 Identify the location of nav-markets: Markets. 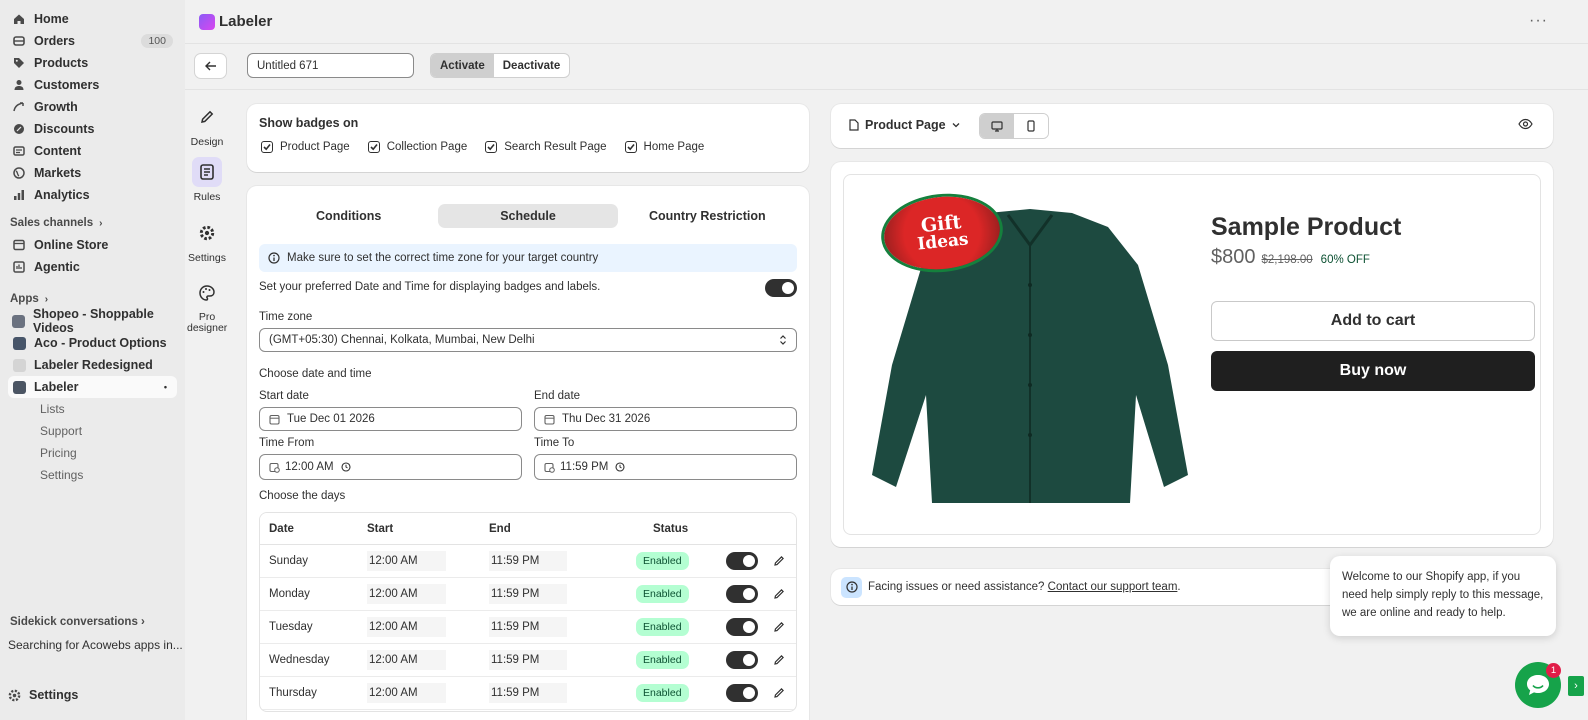
(92, 173).